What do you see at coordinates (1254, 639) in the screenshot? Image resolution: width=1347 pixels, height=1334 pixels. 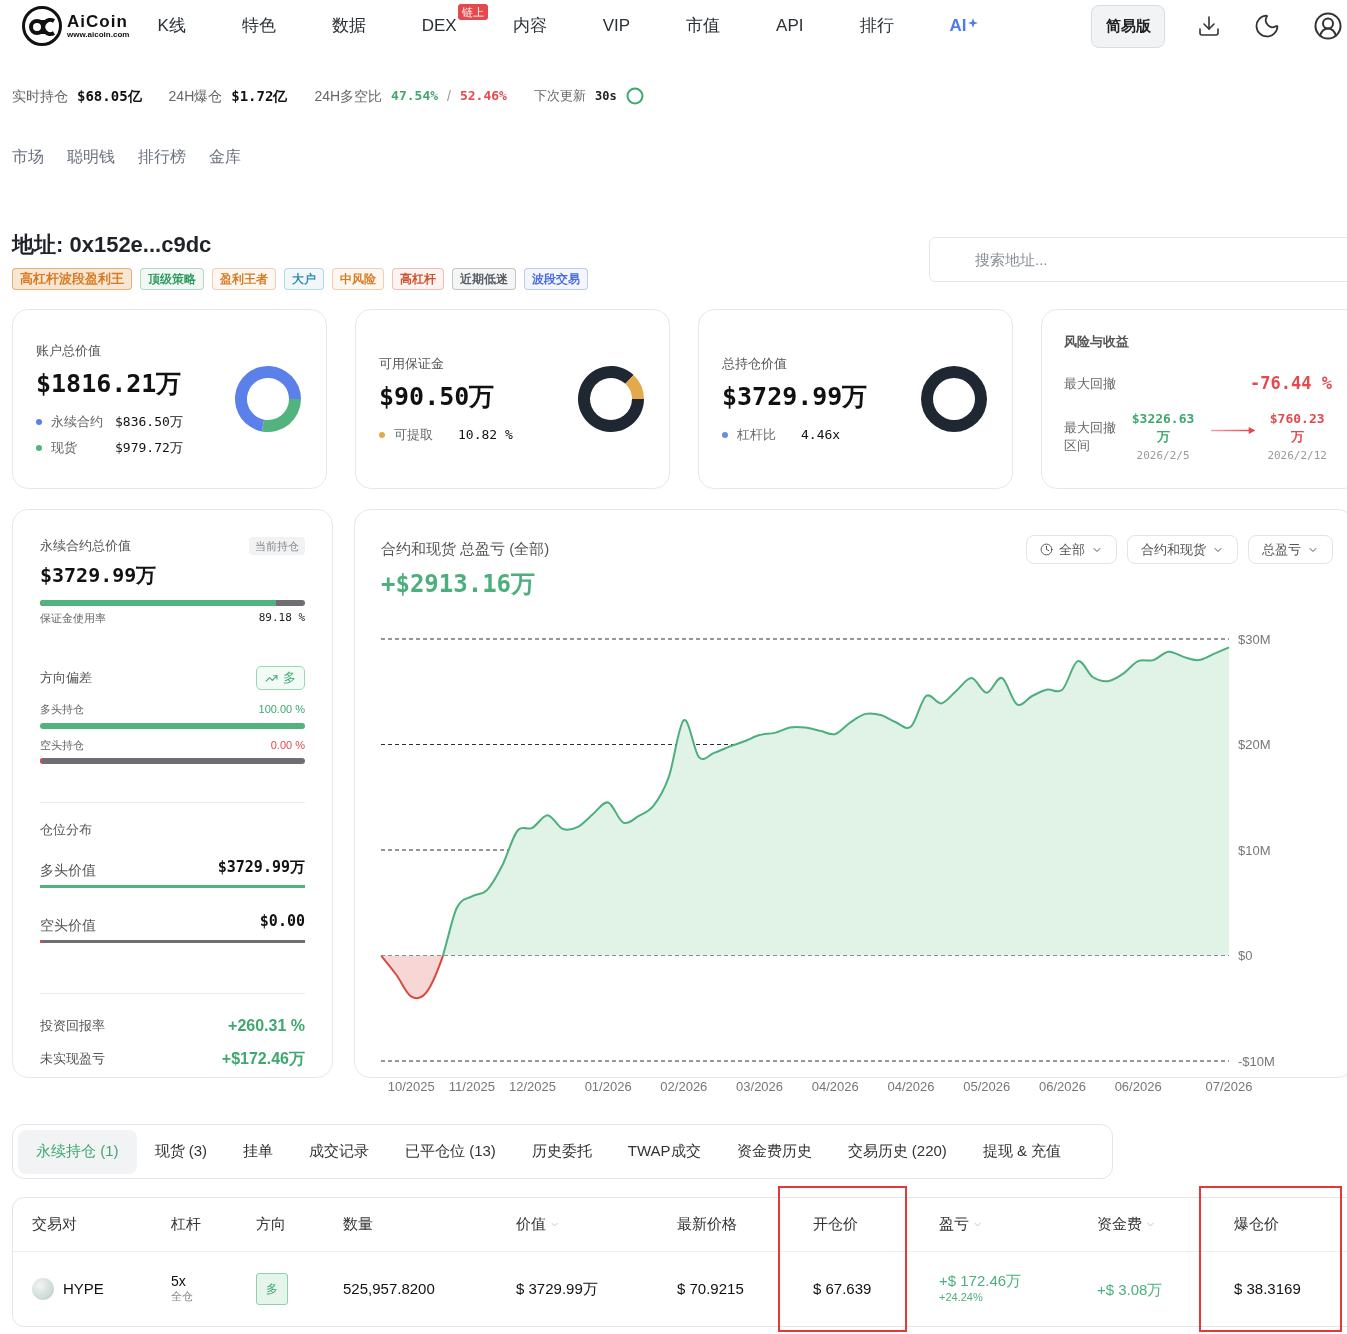 I see `y-axis-label: $30M` at bounding box center [1254, 639].